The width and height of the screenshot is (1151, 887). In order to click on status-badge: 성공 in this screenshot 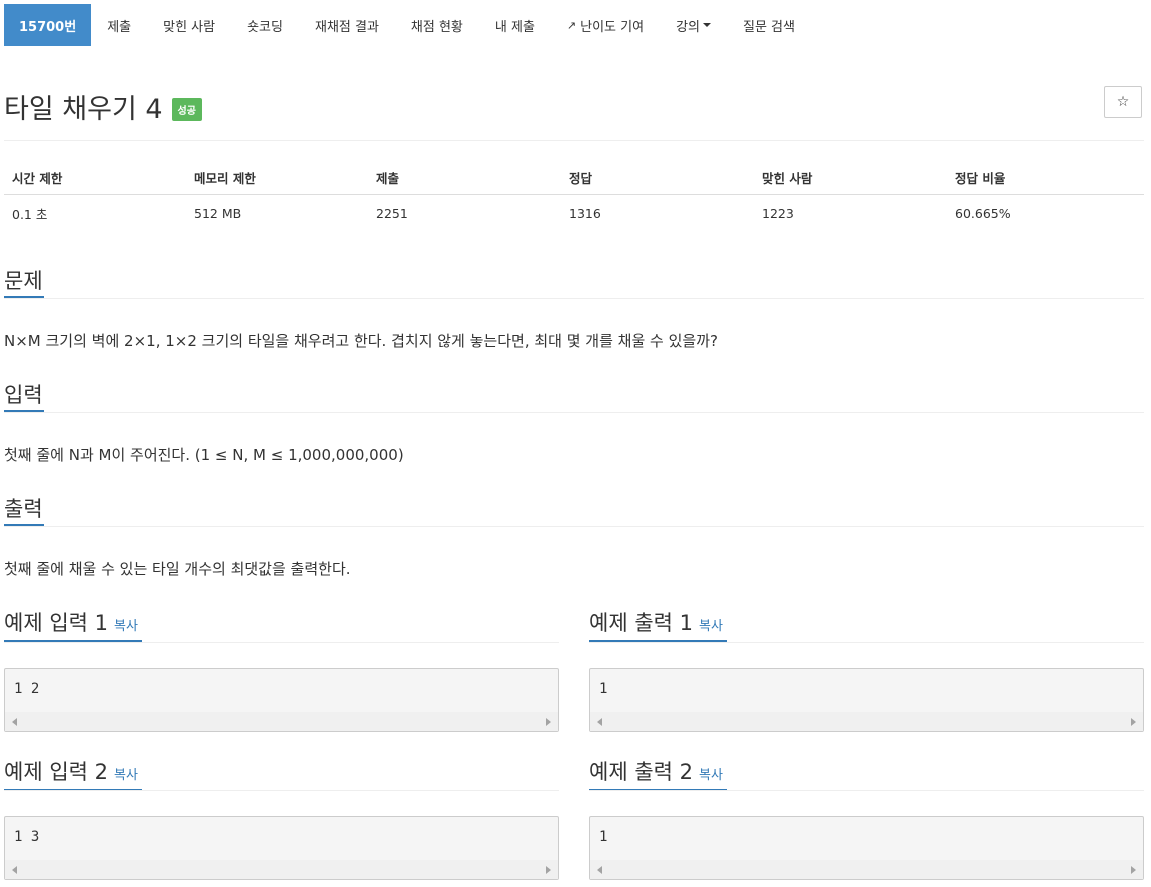, I will do `click(186, 109)`.